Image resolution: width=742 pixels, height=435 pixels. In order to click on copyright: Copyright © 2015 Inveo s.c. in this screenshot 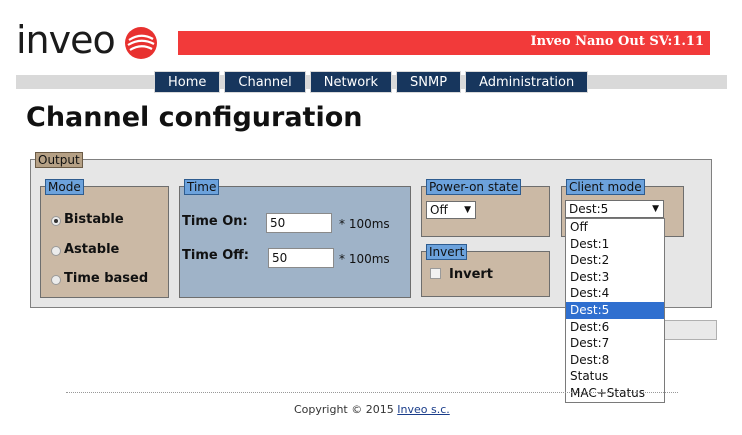, I will do `click(372, 409)`.